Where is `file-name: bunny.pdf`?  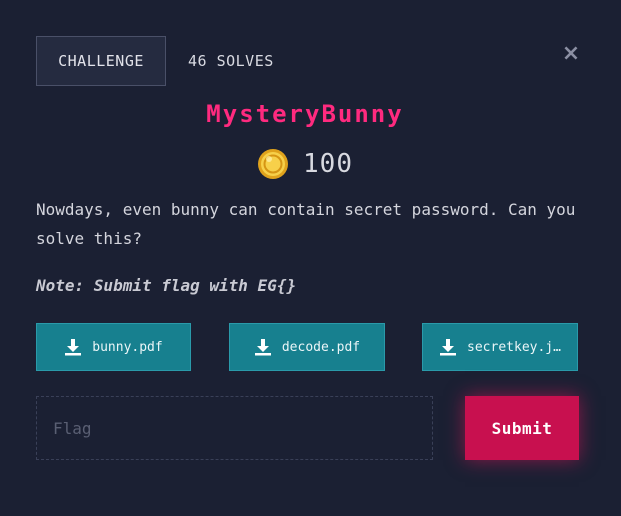 file-name: bunny.pdf is located at coordinates (127, 347).